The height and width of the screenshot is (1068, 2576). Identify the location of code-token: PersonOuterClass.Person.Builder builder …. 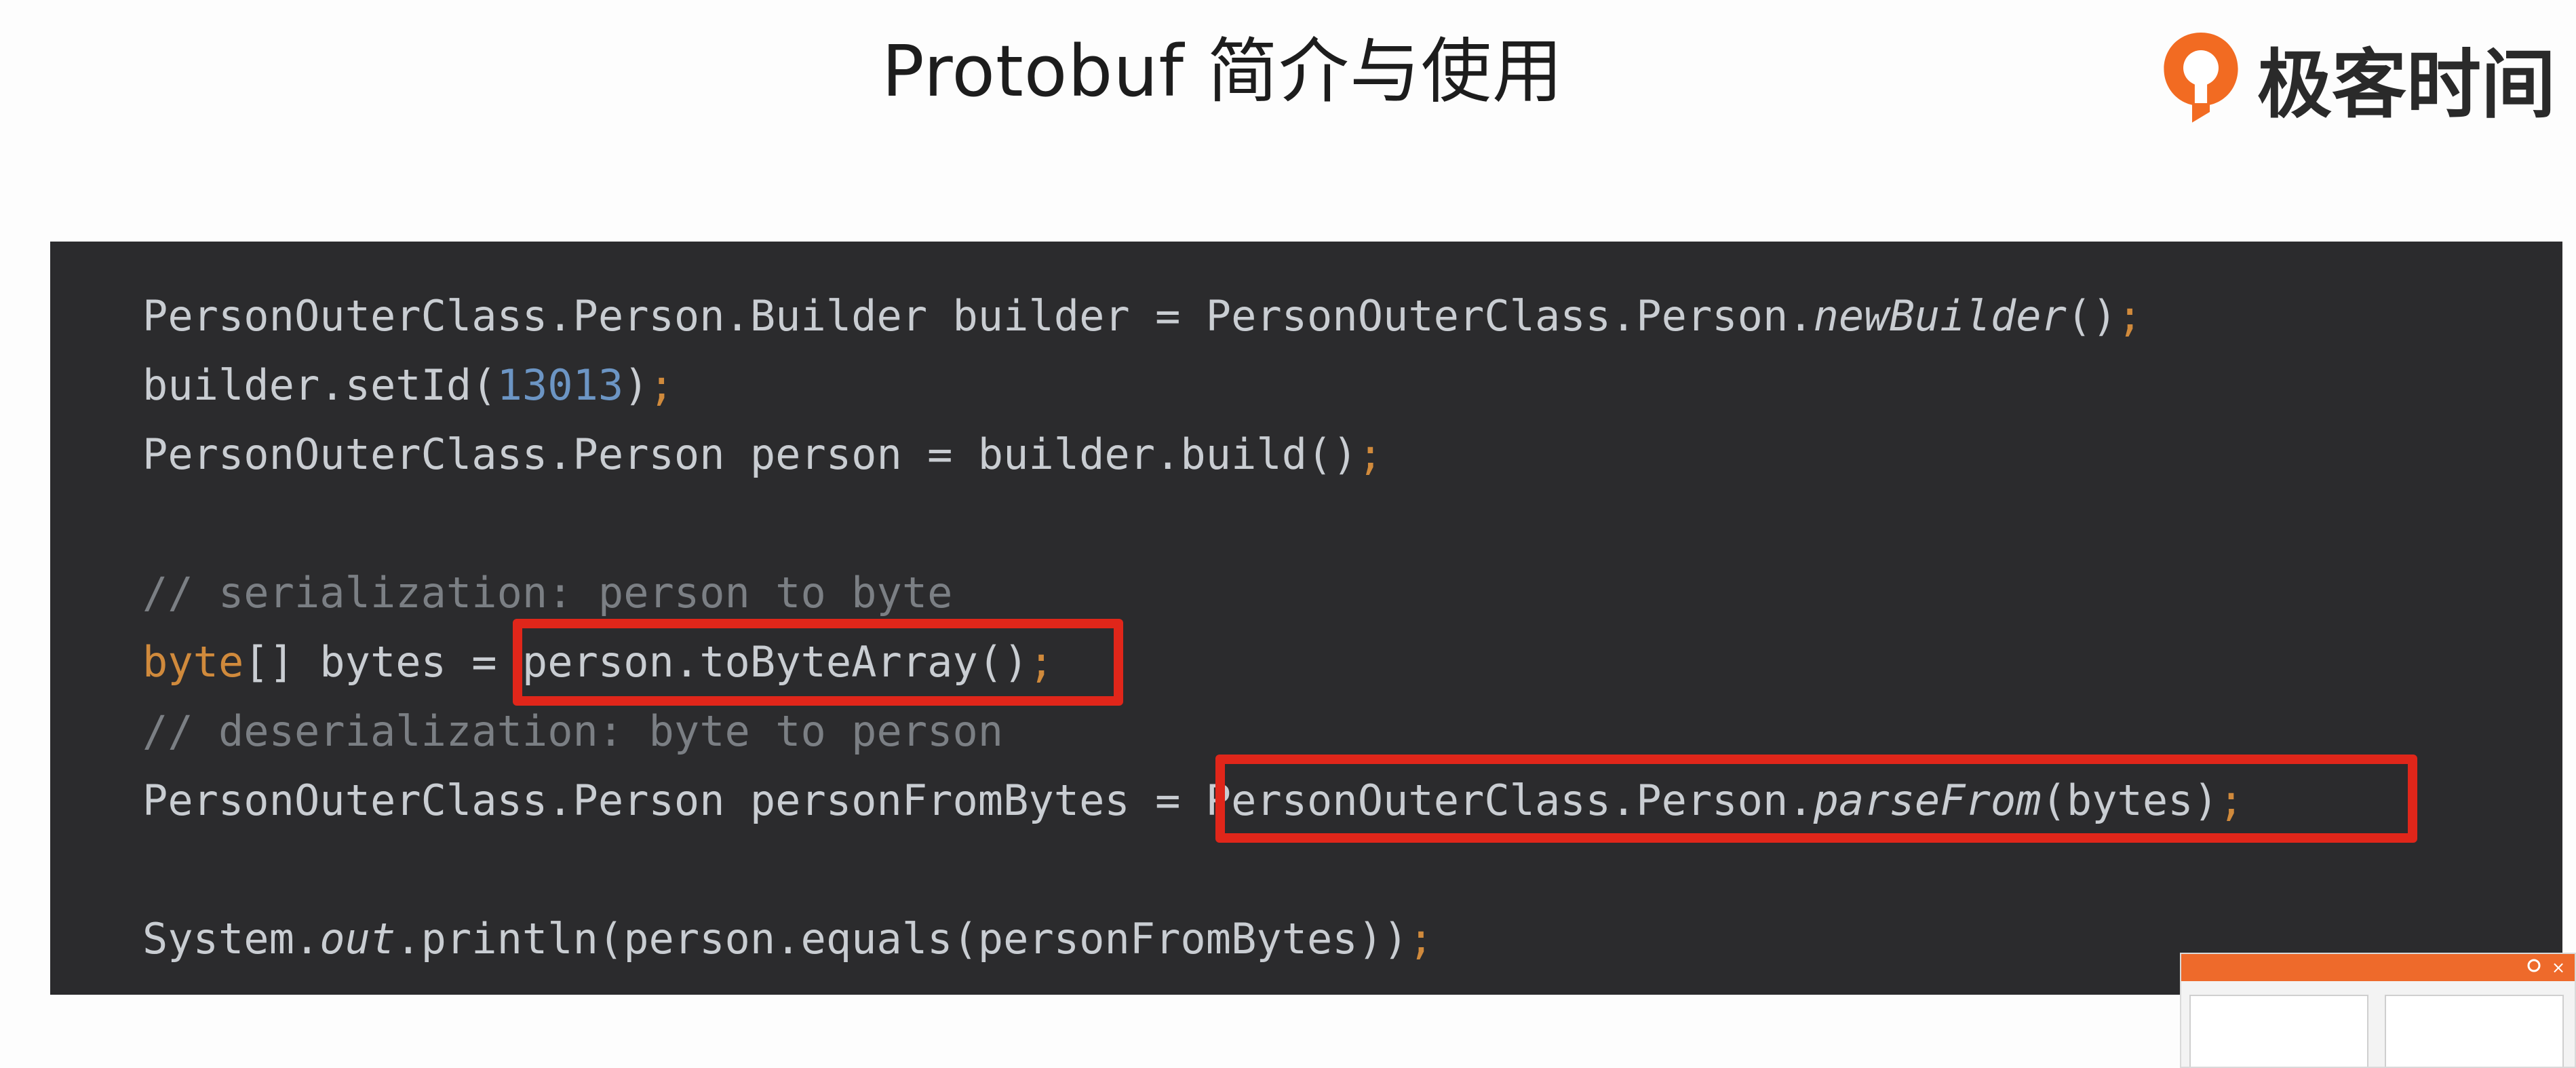
(978, 316).